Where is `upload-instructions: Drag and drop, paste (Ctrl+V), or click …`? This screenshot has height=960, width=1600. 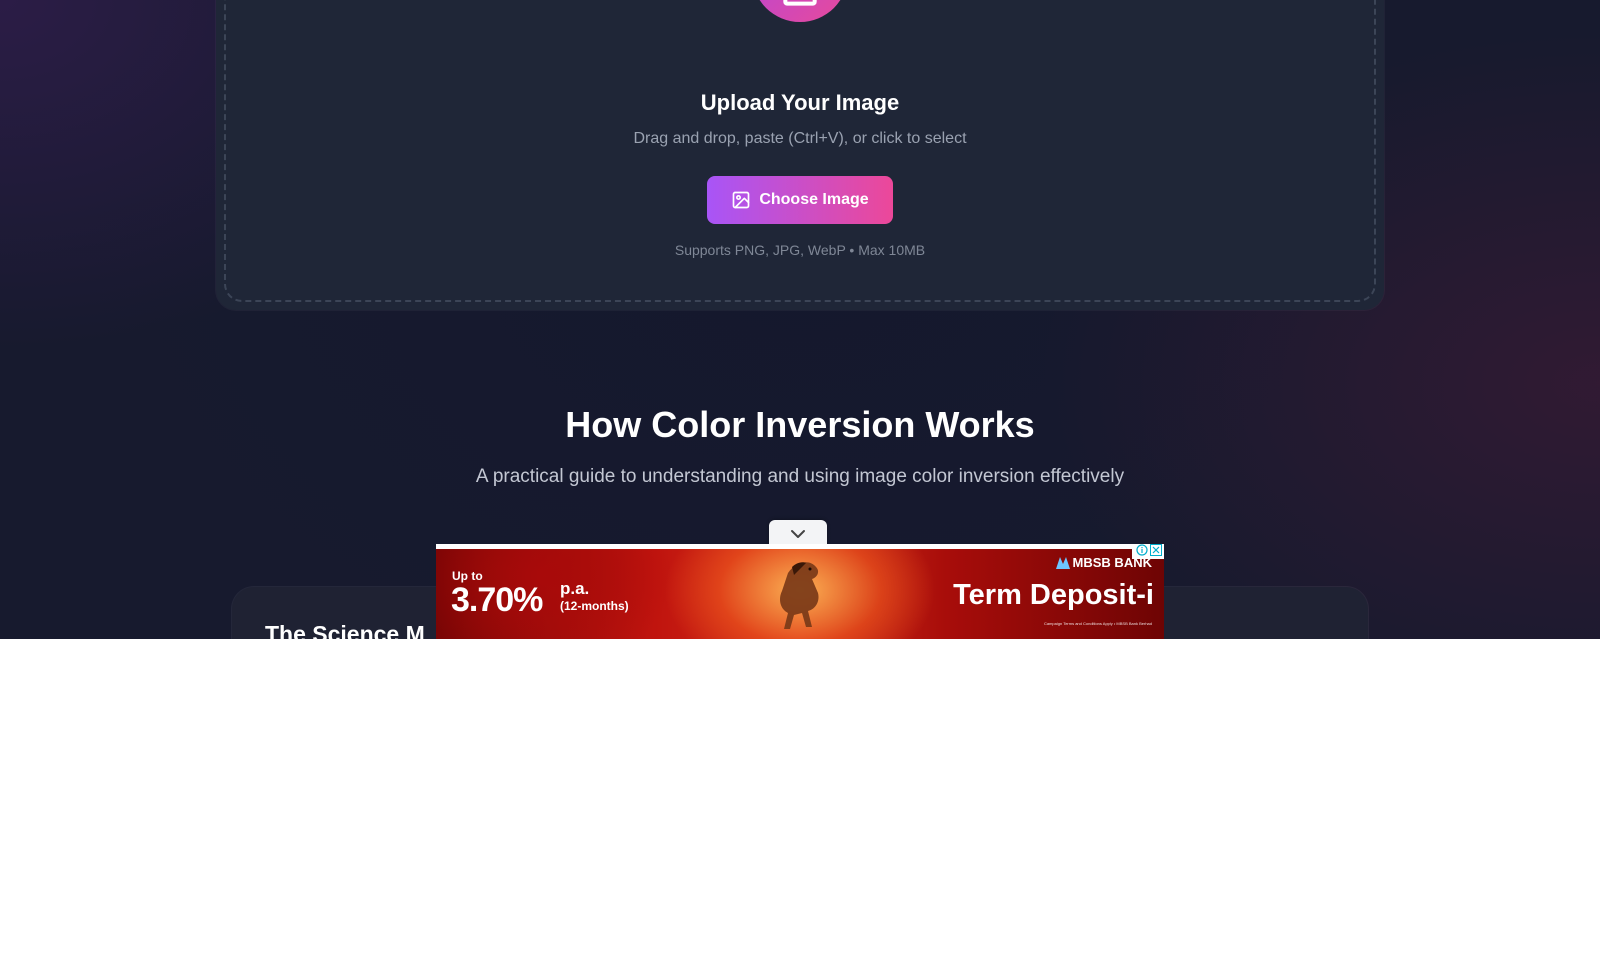 upload-instructions: Drag and drop, paste (Ctrl+V), or click … is located at coordinates (800, 138).